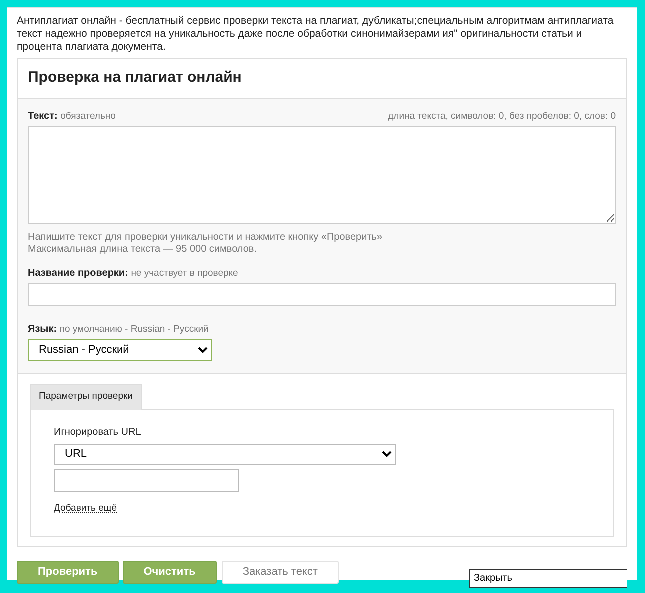 Image resolution: width=645 pixels, height=593 pixels. Describe the element at coordinates (206, 238) in the screenshot. I see `help-text: Напишите текст для проверки уникальности и нажмите кнопку «Проверить»` at that location.